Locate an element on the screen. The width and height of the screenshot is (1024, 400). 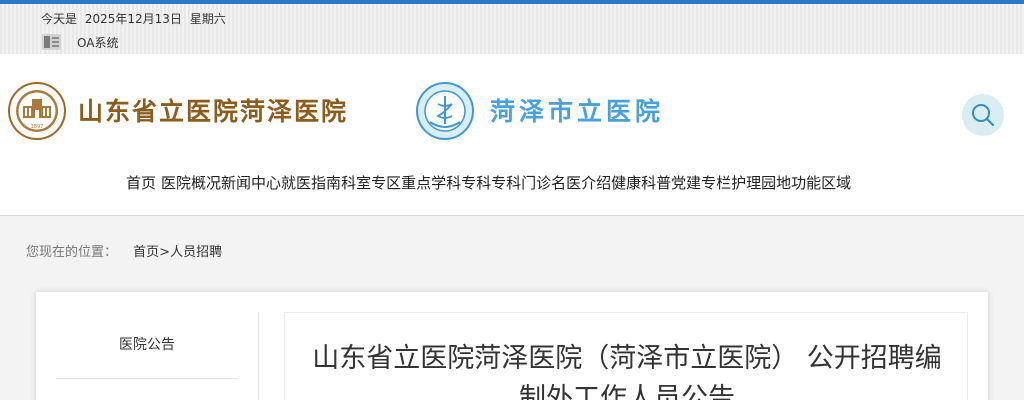
article-panel: 山东省立医院菏泽医院（菏泽市立医院） 公开招聘编制外工作人员公告 is located at coordinates (626, 356).